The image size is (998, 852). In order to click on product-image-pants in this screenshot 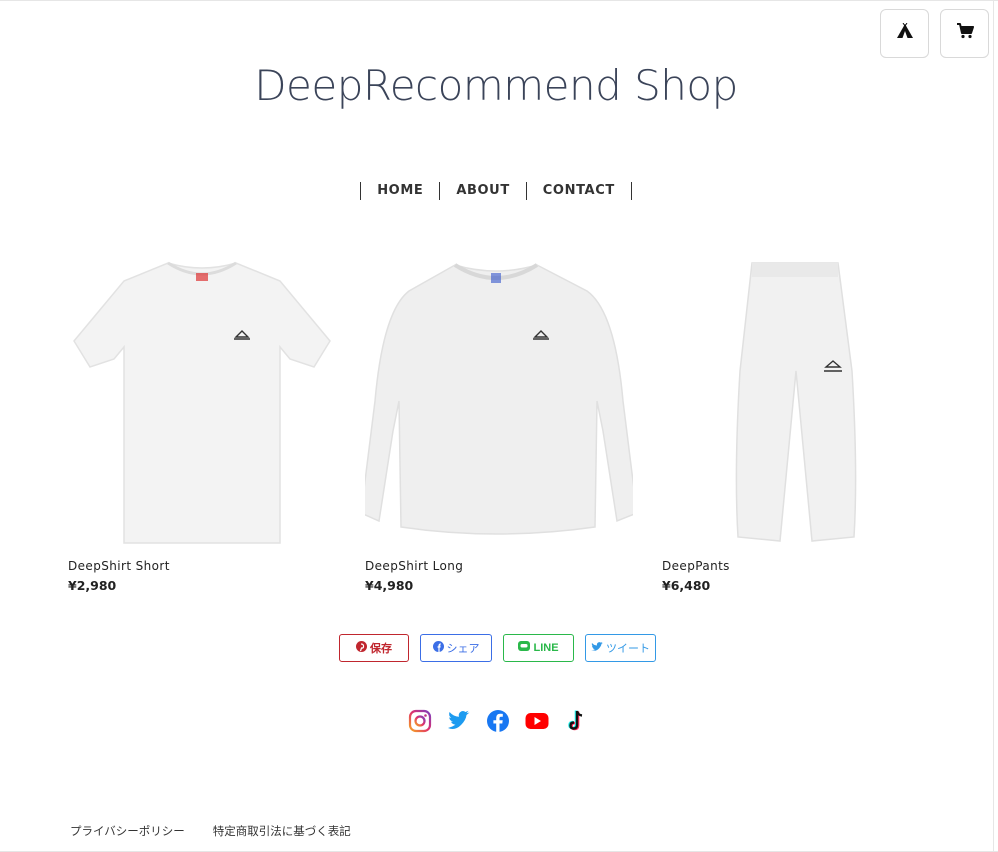, I will do `click(796, 399)`.